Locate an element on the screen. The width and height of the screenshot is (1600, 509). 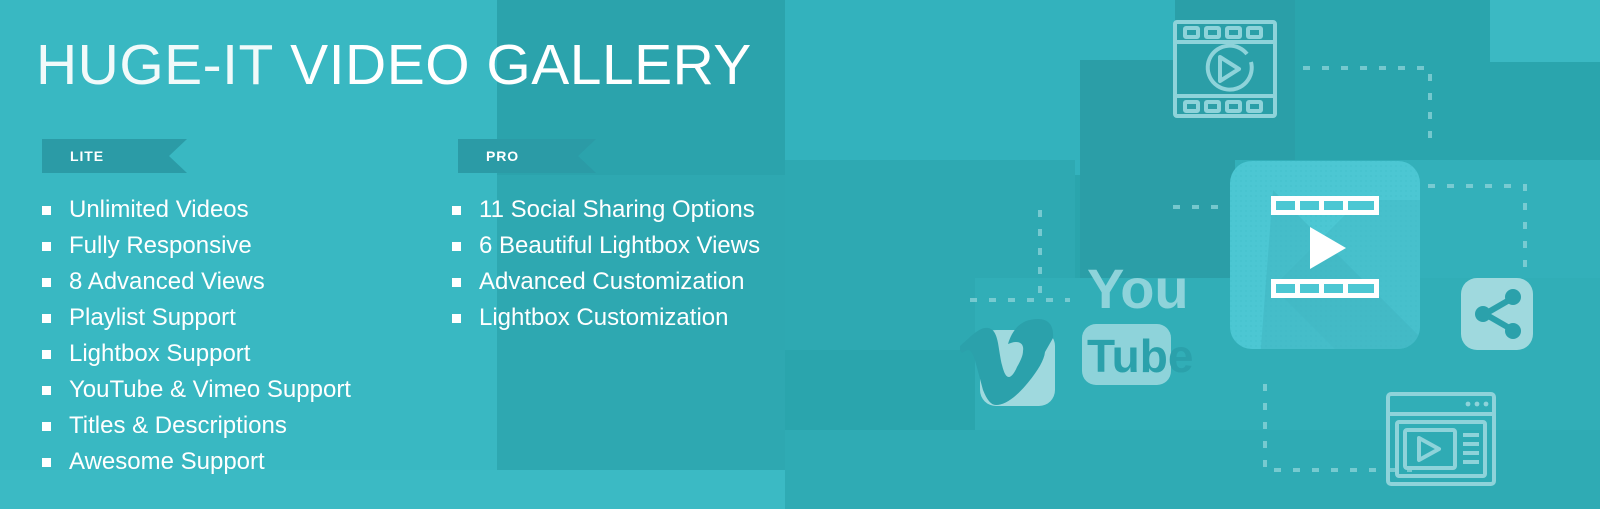
feature-item: Unlimited Videos is located at coordinates (196, 210).